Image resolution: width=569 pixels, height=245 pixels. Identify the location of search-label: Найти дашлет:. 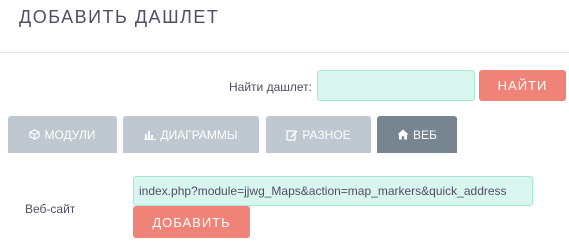
(270, 87).